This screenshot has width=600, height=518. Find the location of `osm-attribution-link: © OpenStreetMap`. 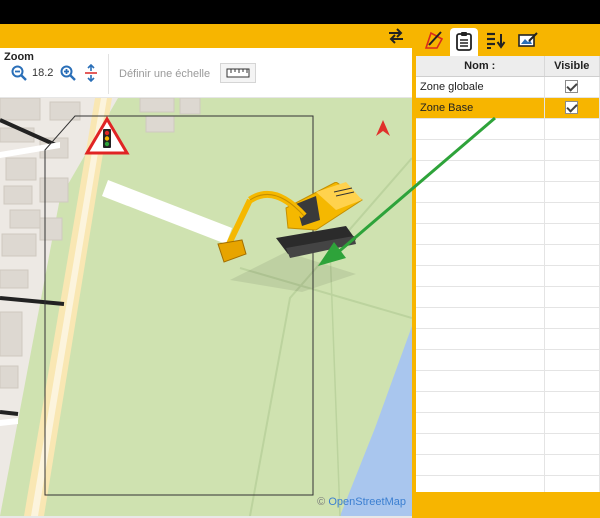

osm-attribution-link: © OpenStreetMap is located at coordinates (361, 502).